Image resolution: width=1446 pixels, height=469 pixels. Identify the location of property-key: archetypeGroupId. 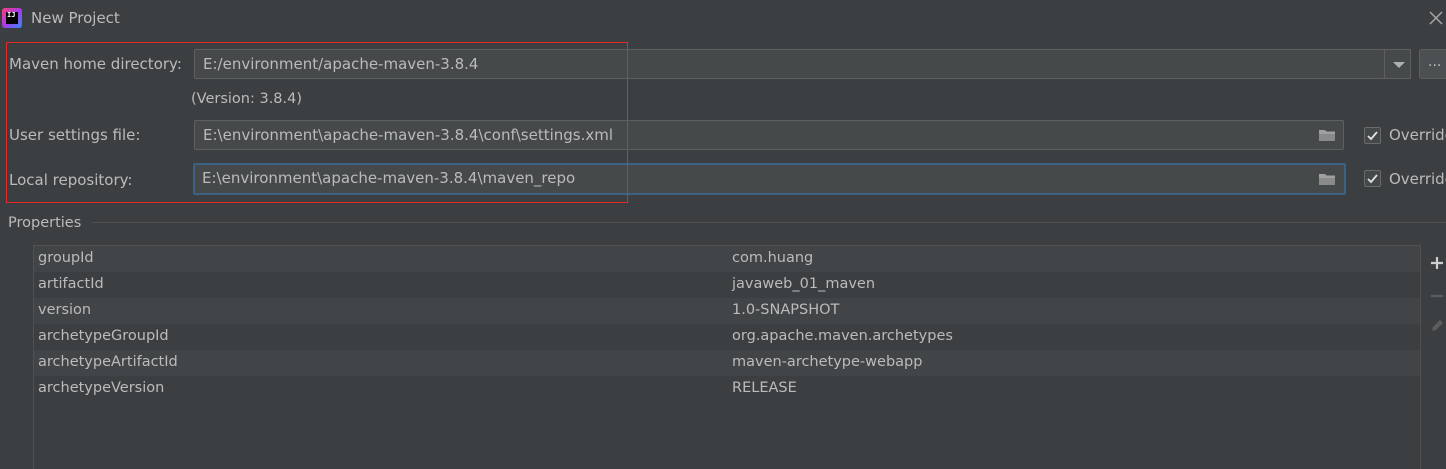
(103, 336).